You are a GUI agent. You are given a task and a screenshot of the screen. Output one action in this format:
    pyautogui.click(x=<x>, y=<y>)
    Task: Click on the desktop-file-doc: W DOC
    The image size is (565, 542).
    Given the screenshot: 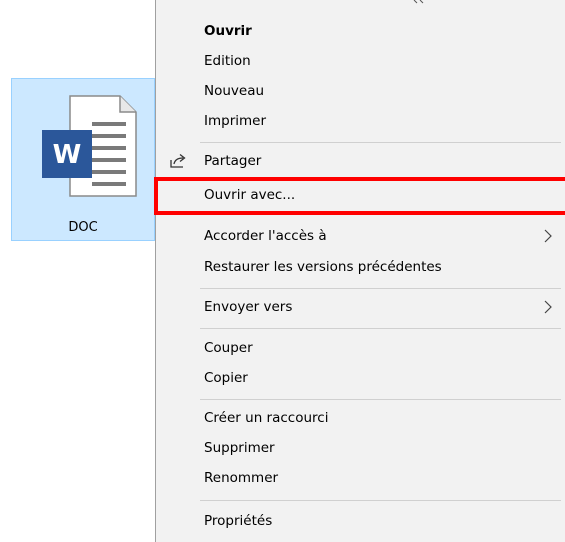 What is the action you would take?
    pyautogui.click(x=83, y=159)
    